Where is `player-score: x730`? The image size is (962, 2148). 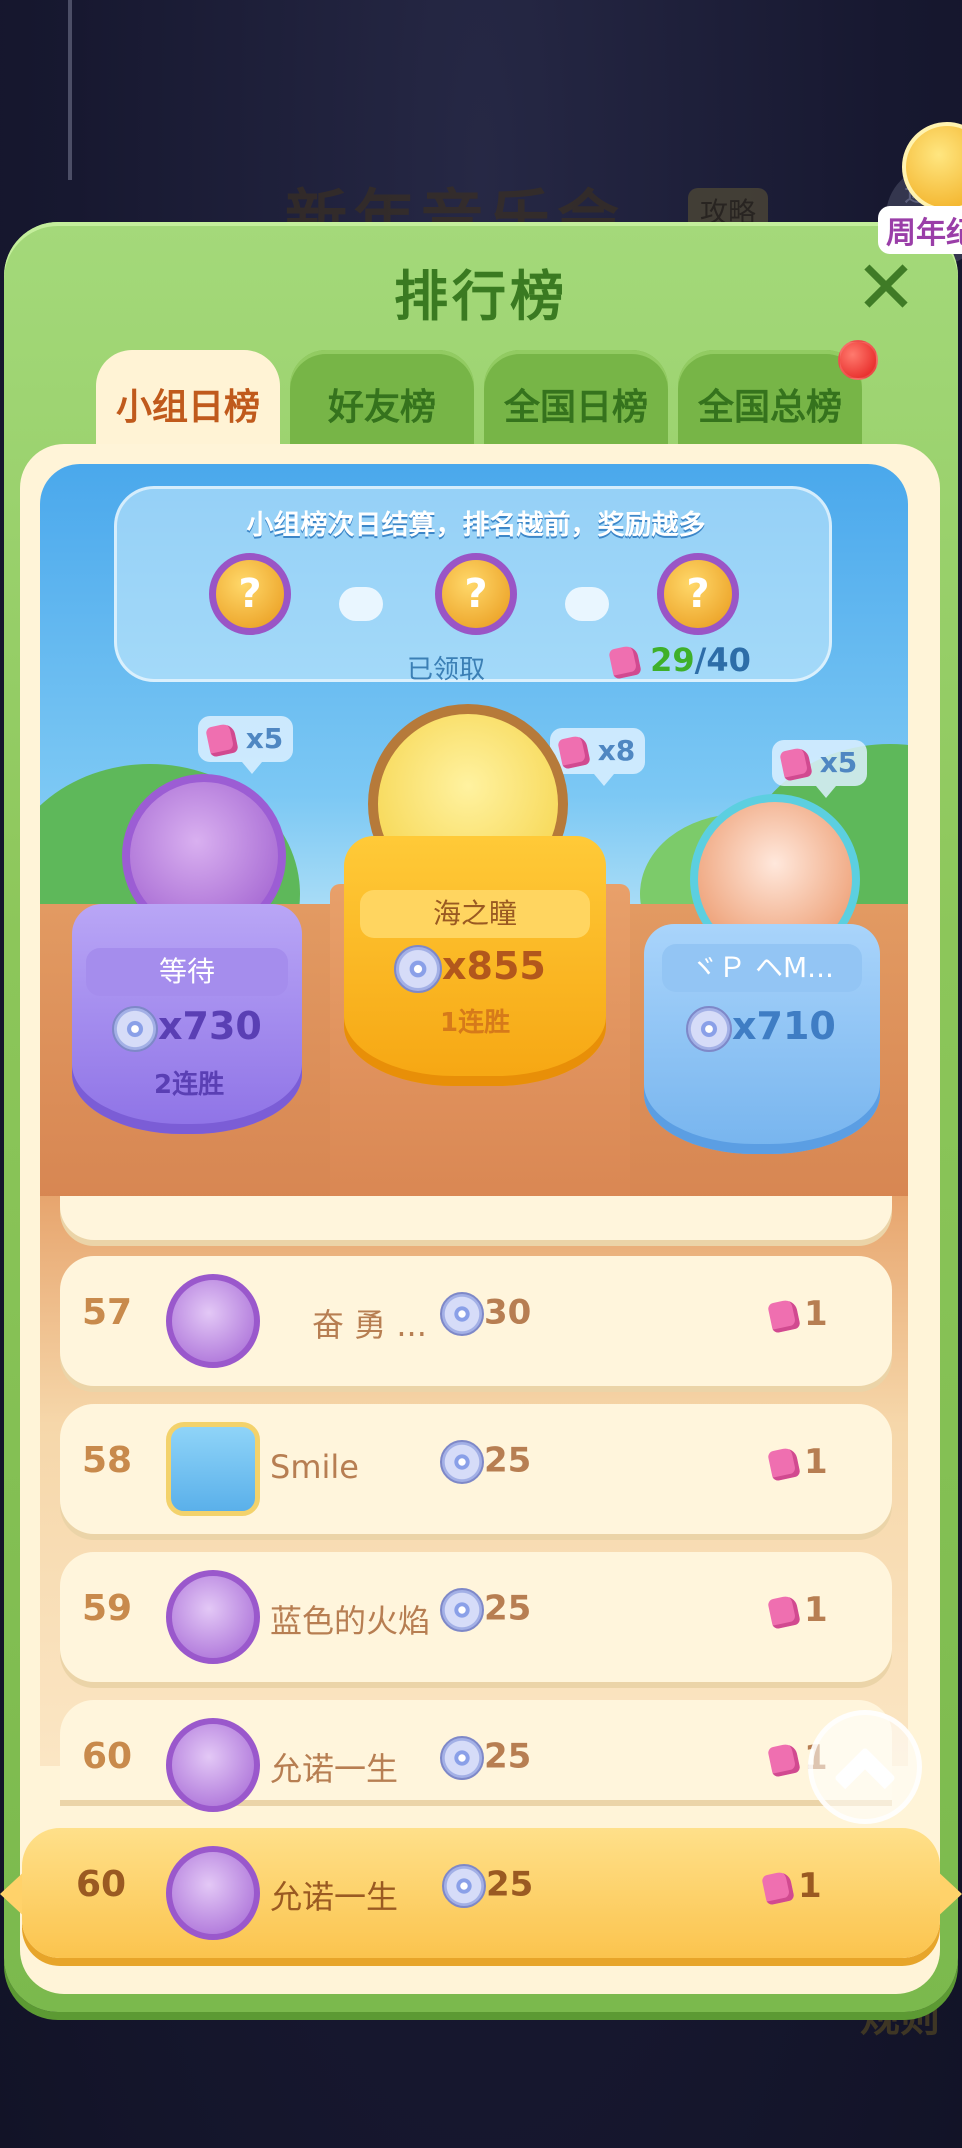 player-score: x730 is located at coordinates (187, 1028).